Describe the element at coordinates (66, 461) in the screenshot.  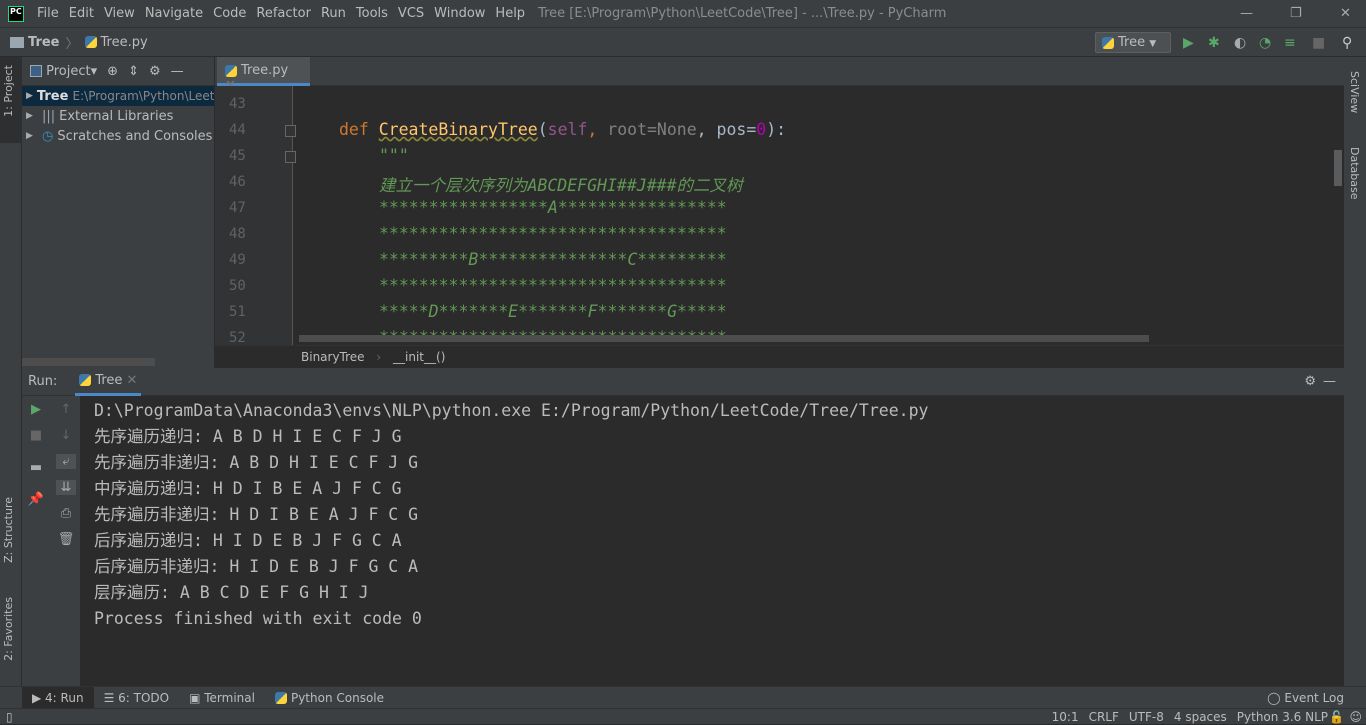
I see `soft-wrap-icon: ⤶` at that location.